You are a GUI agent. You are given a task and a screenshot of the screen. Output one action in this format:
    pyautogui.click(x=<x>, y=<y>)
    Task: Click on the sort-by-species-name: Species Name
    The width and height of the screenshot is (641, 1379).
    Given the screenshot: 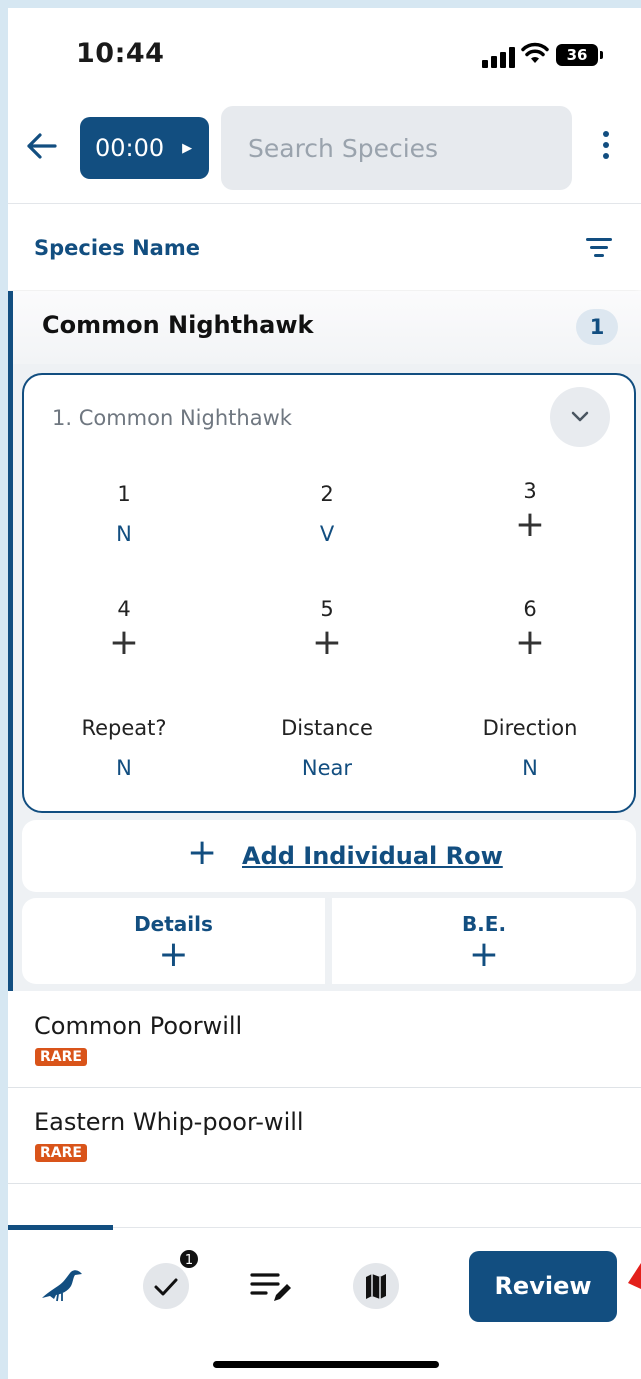 What is the action you would take?
    pyautogui.click(x=117, y=248)
    